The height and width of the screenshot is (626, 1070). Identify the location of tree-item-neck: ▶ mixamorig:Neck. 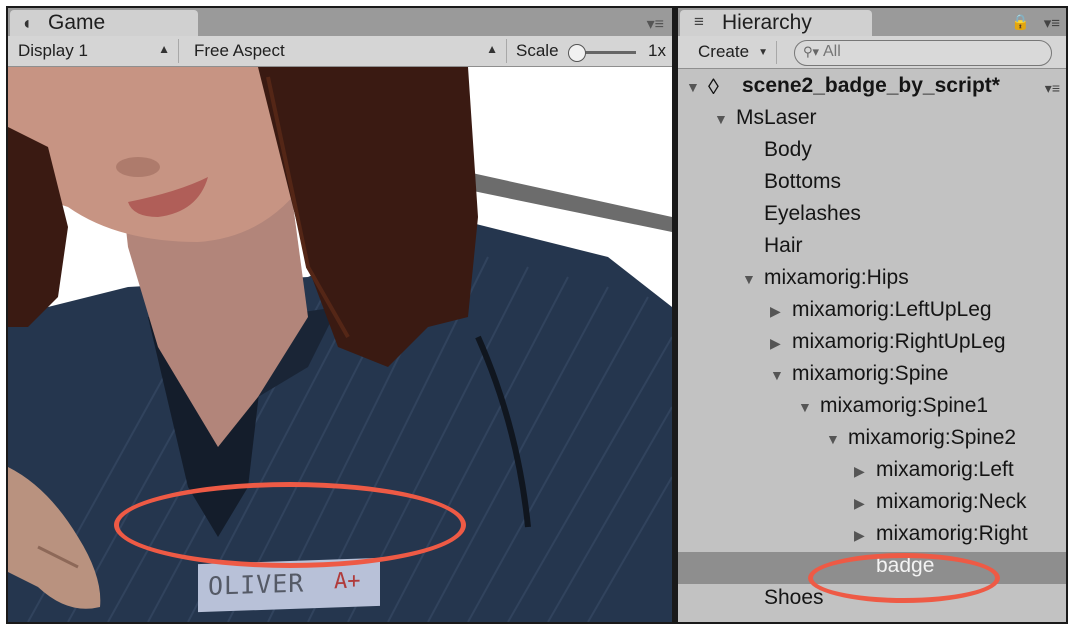
(872, 504).